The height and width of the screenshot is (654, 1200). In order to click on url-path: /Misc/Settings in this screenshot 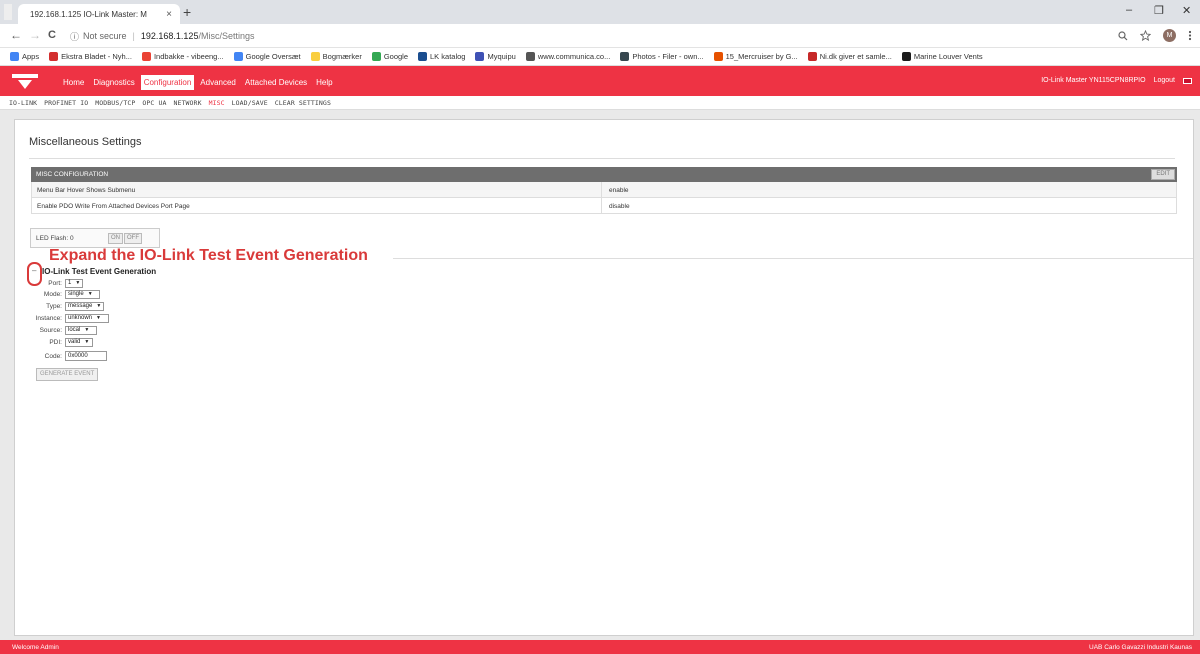, I will do `click(226, 36)`.